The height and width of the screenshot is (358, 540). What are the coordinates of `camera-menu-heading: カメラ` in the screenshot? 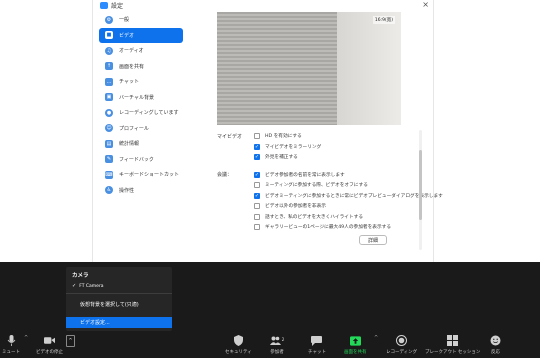 It's located at (80, 276).